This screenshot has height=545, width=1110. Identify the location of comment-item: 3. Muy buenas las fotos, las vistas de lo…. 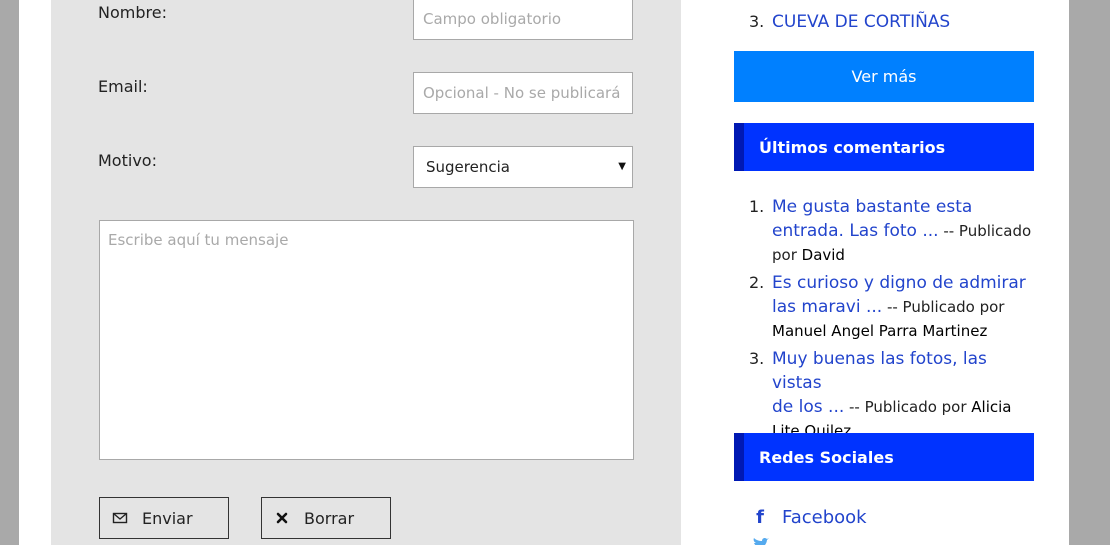
(884, 395).